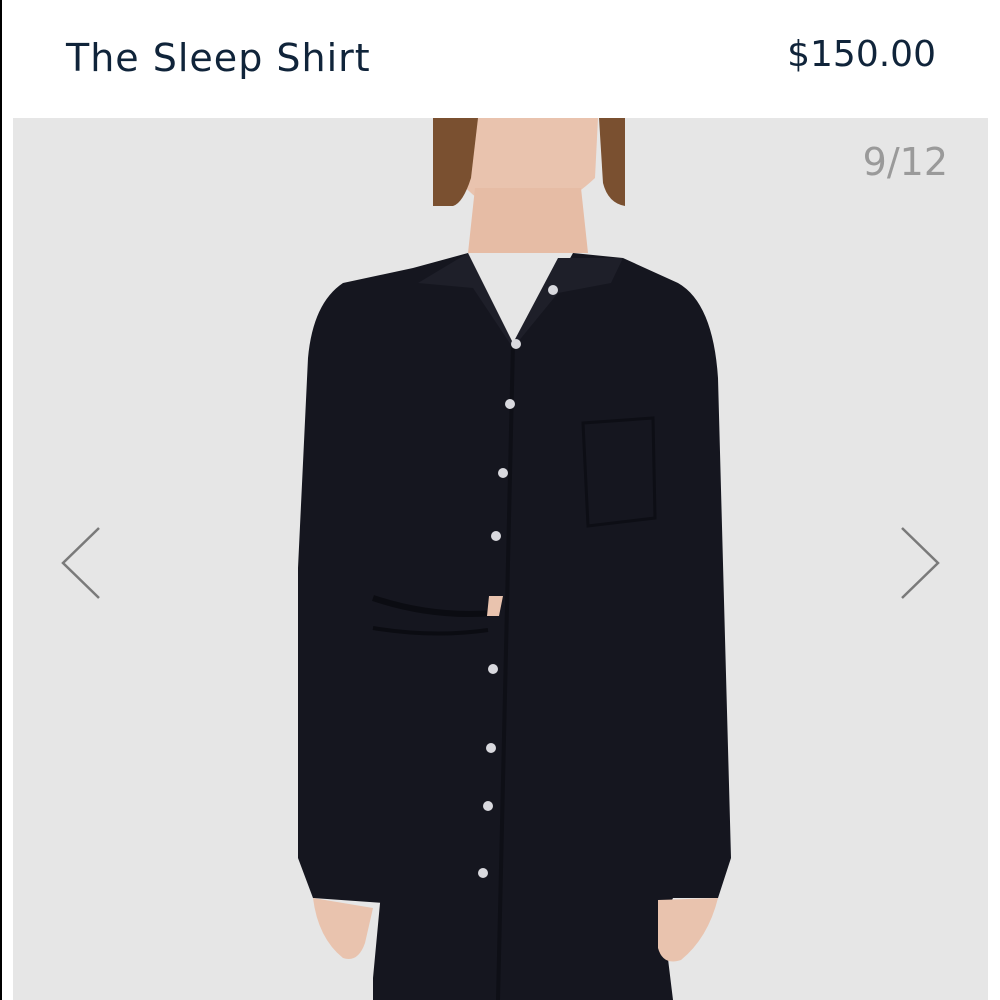  I want to click on product-title: The Sleep Shirt, so click(218, 58).